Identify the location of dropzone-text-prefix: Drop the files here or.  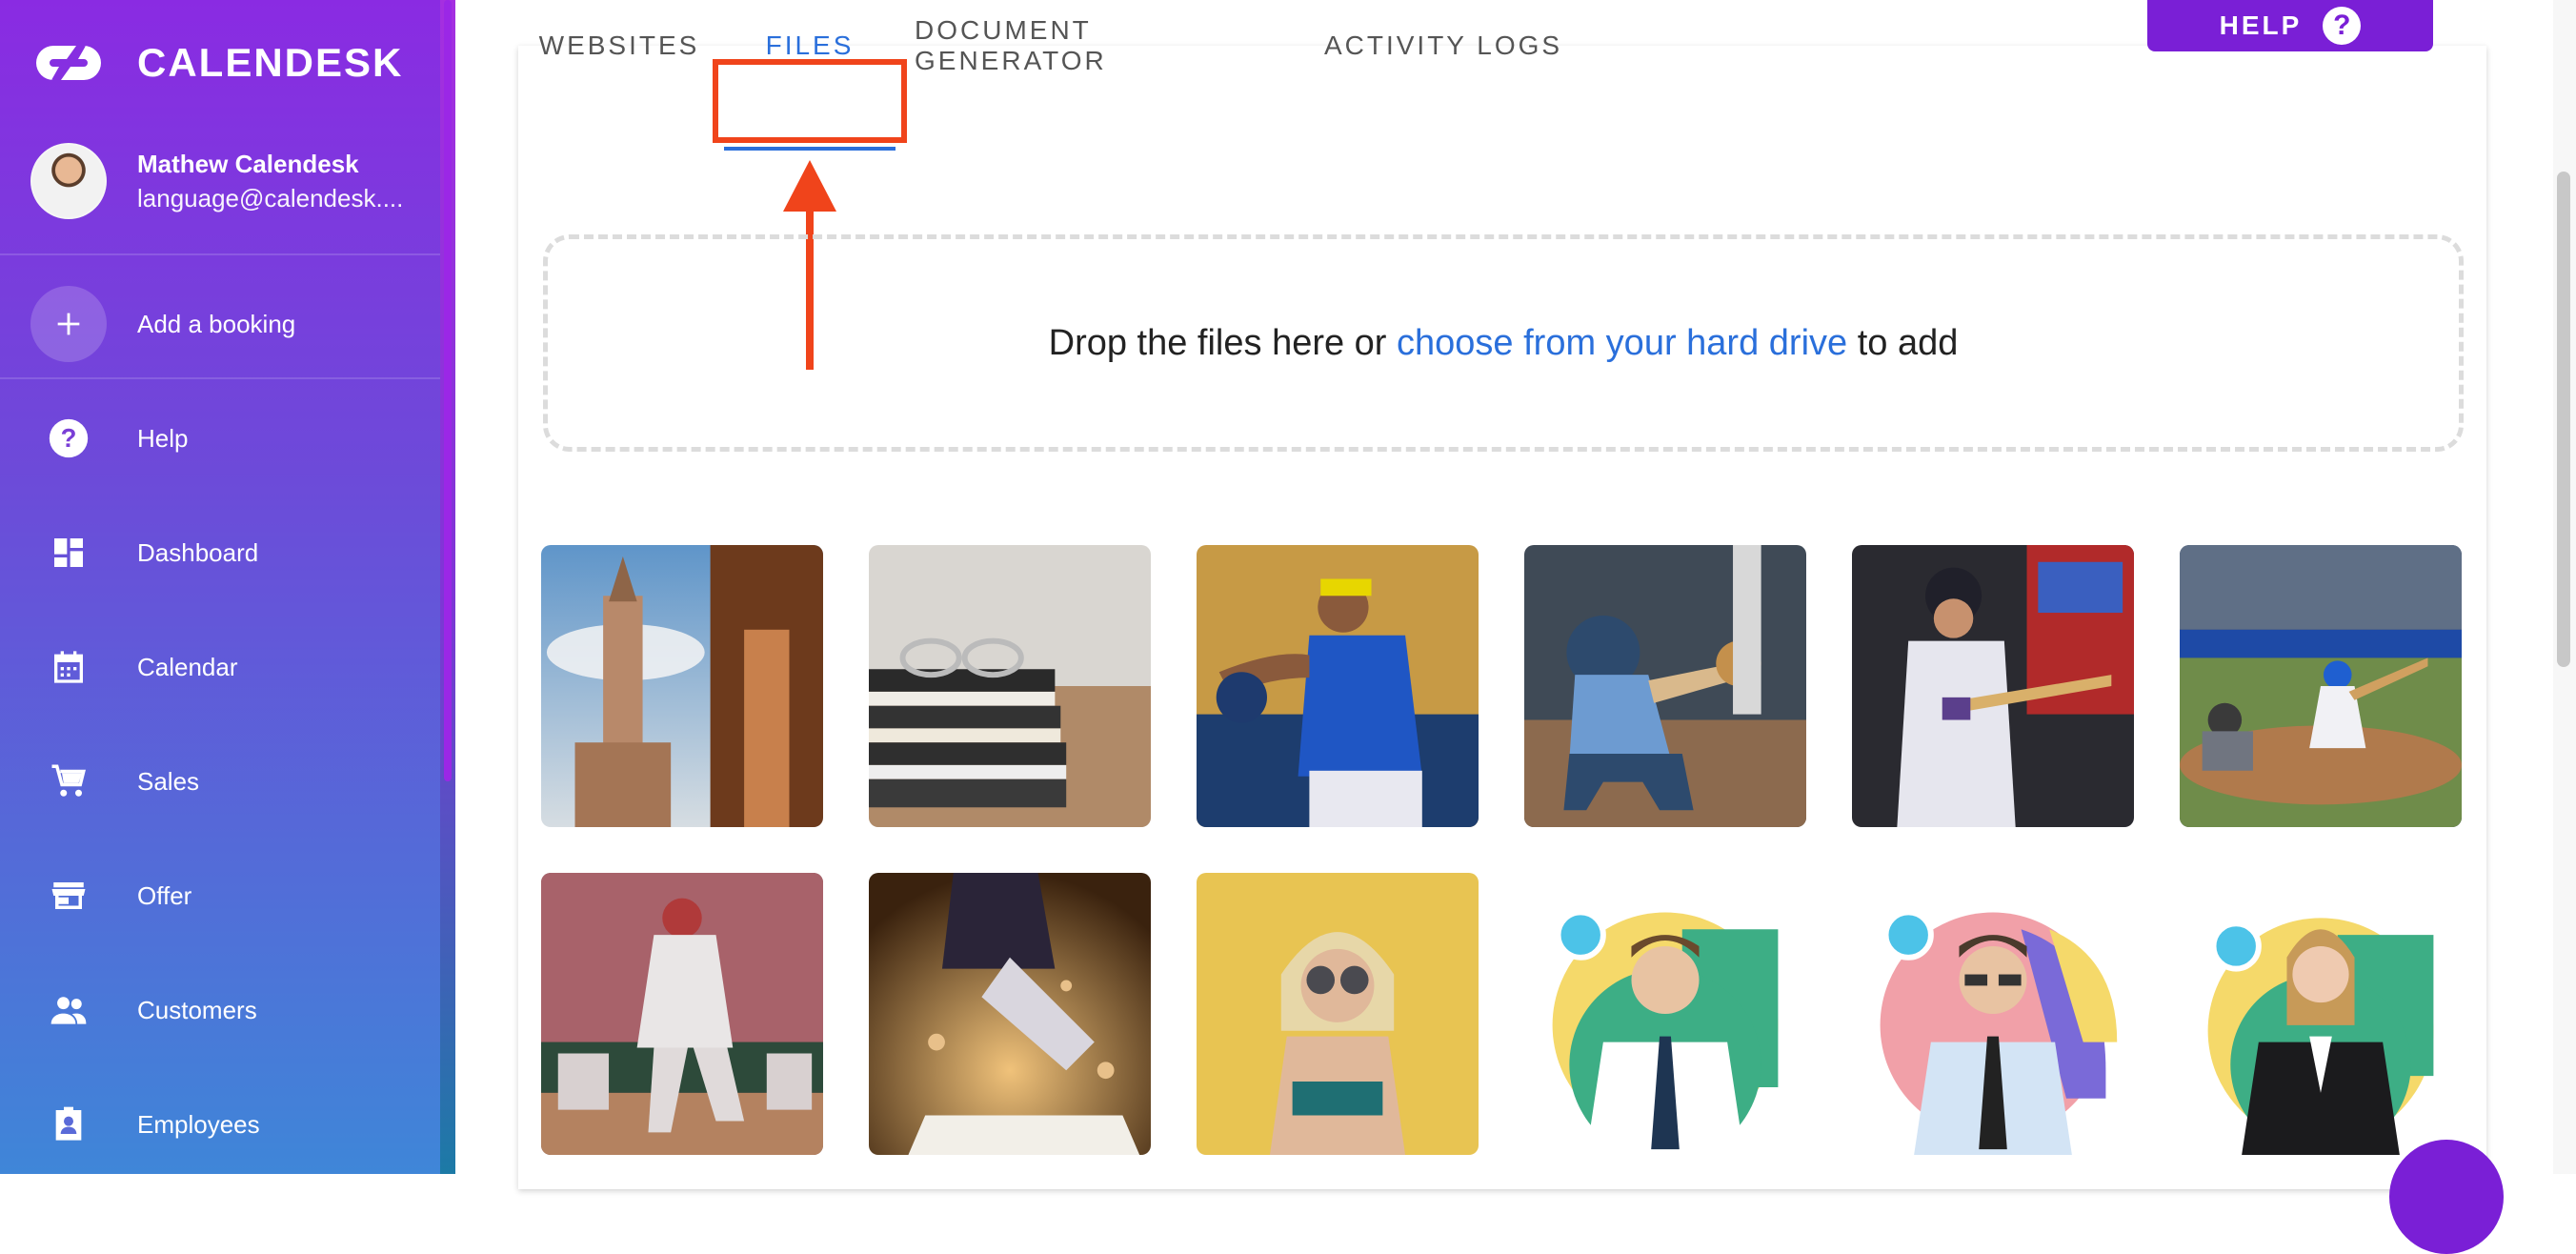
(1217, 342).